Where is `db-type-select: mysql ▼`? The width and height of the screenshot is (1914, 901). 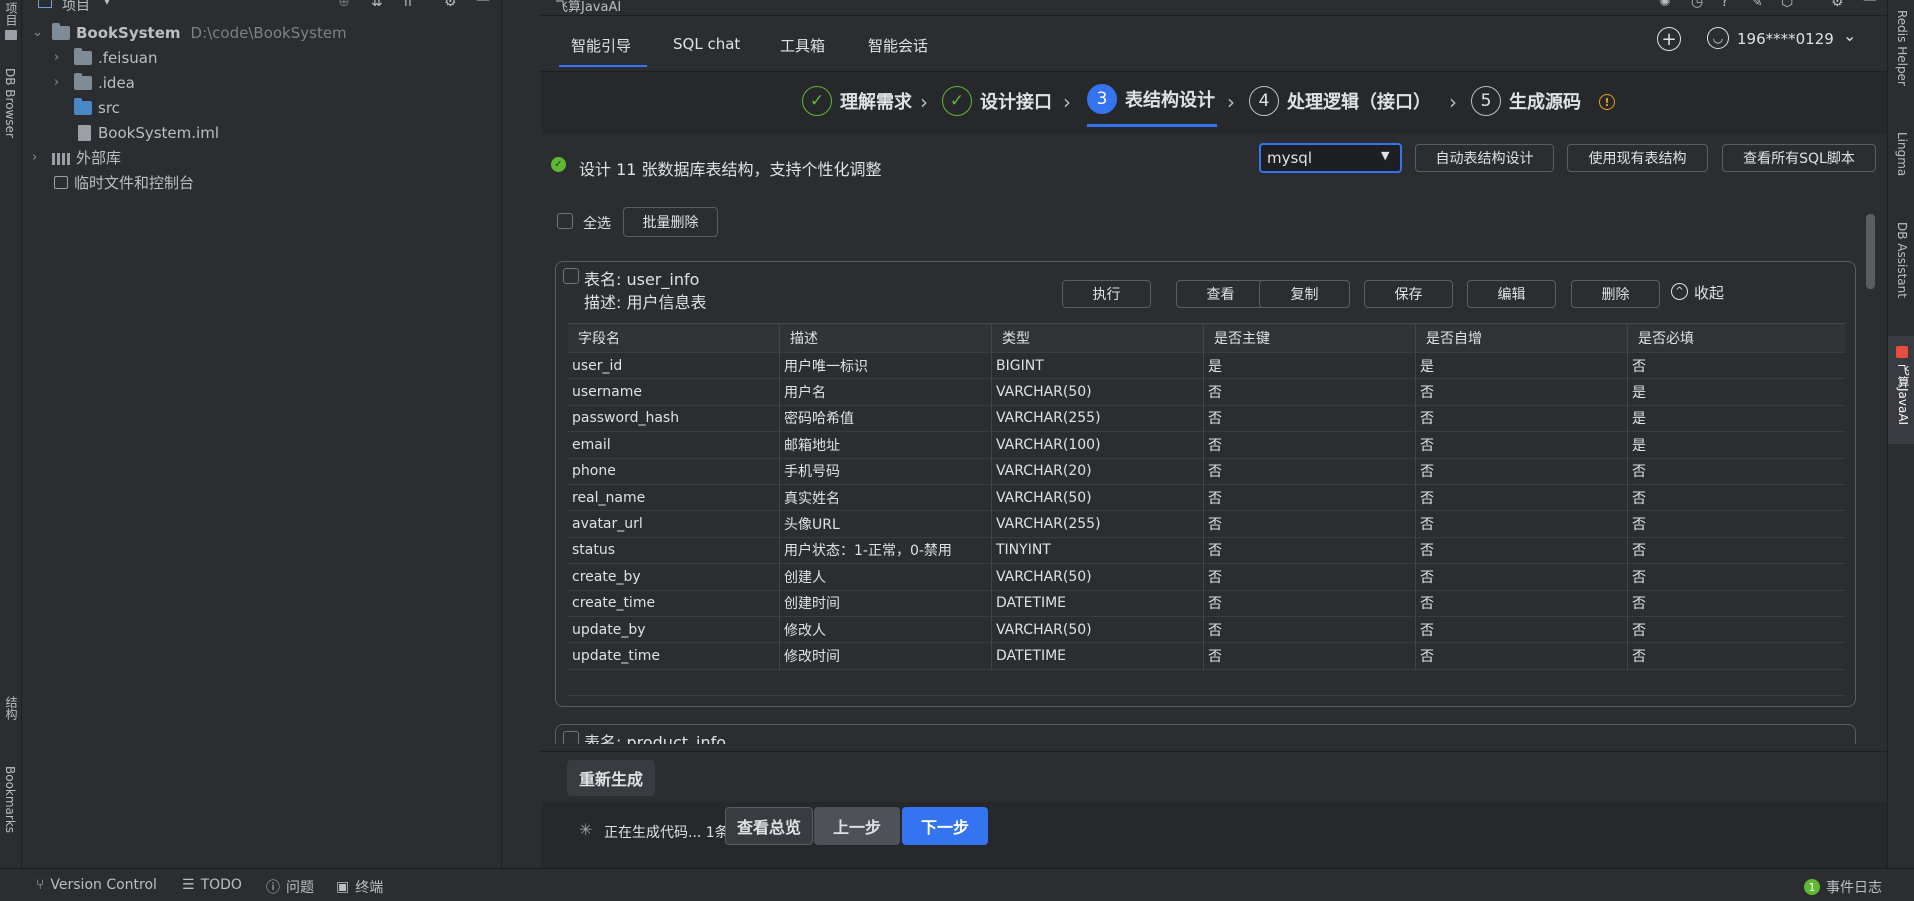 db-type-select: mysql ▼ is located at coordinates (1330, 158).